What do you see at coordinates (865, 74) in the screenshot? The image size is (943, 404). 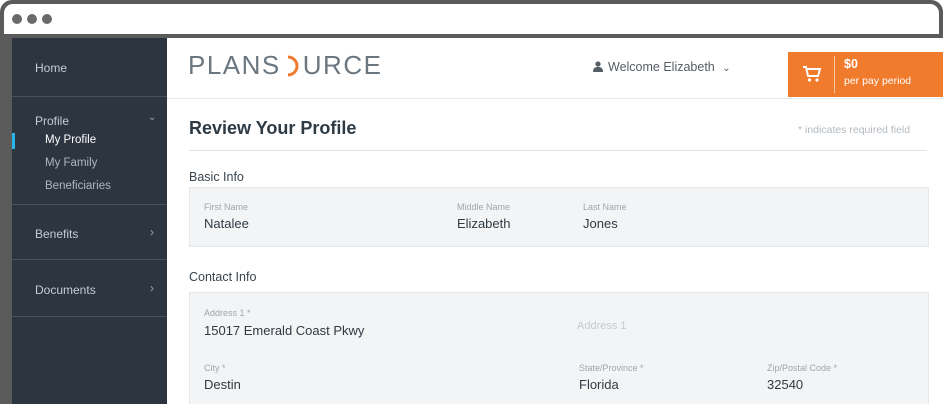 I see `cart-button: $0 per pay period` at bounding box center [865, 74].